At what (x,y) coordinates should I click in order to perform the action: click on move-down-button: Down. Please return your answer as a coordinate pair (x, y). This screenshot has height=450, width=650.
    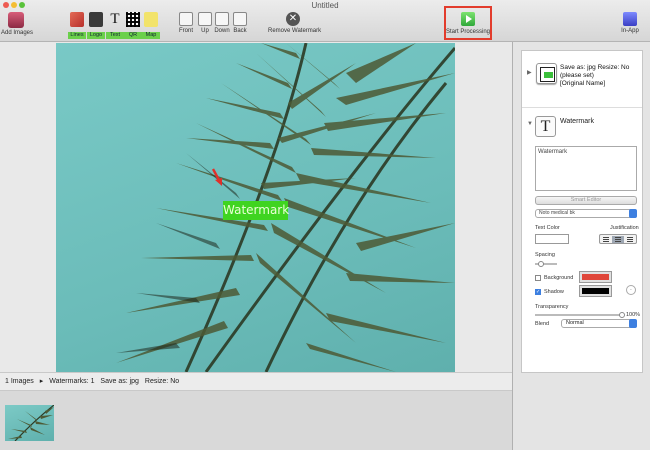
    Looking at the image, I should click on (222, 23).